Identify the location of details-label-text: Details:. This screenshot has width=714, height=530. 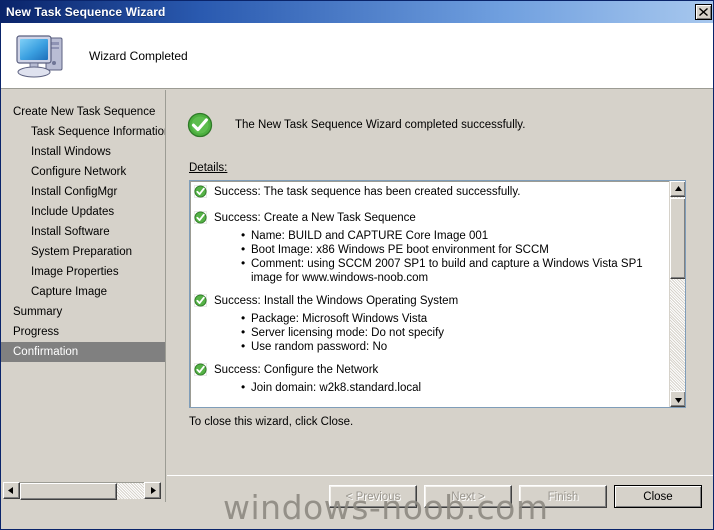
(208, 168).